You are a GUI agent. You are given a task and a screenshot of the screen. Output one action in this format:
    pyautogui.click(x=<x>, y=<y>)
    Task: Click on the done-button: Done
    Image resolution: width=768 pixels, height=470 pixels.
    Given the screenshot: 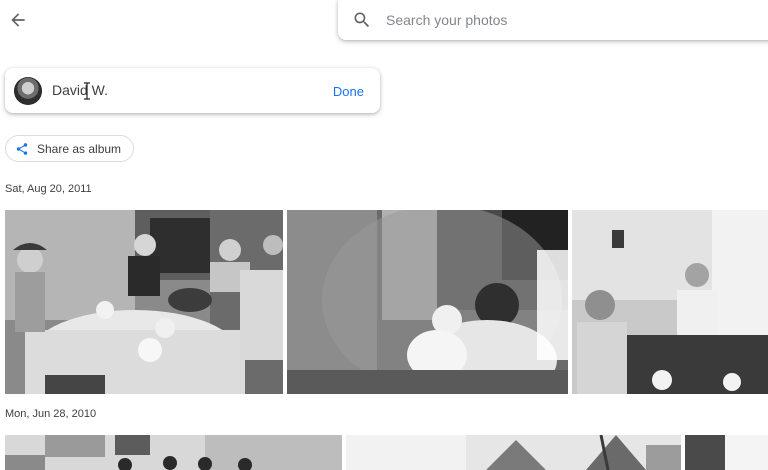 What is the action you would take?
    pyautogui.click(x=348, y=91)
    